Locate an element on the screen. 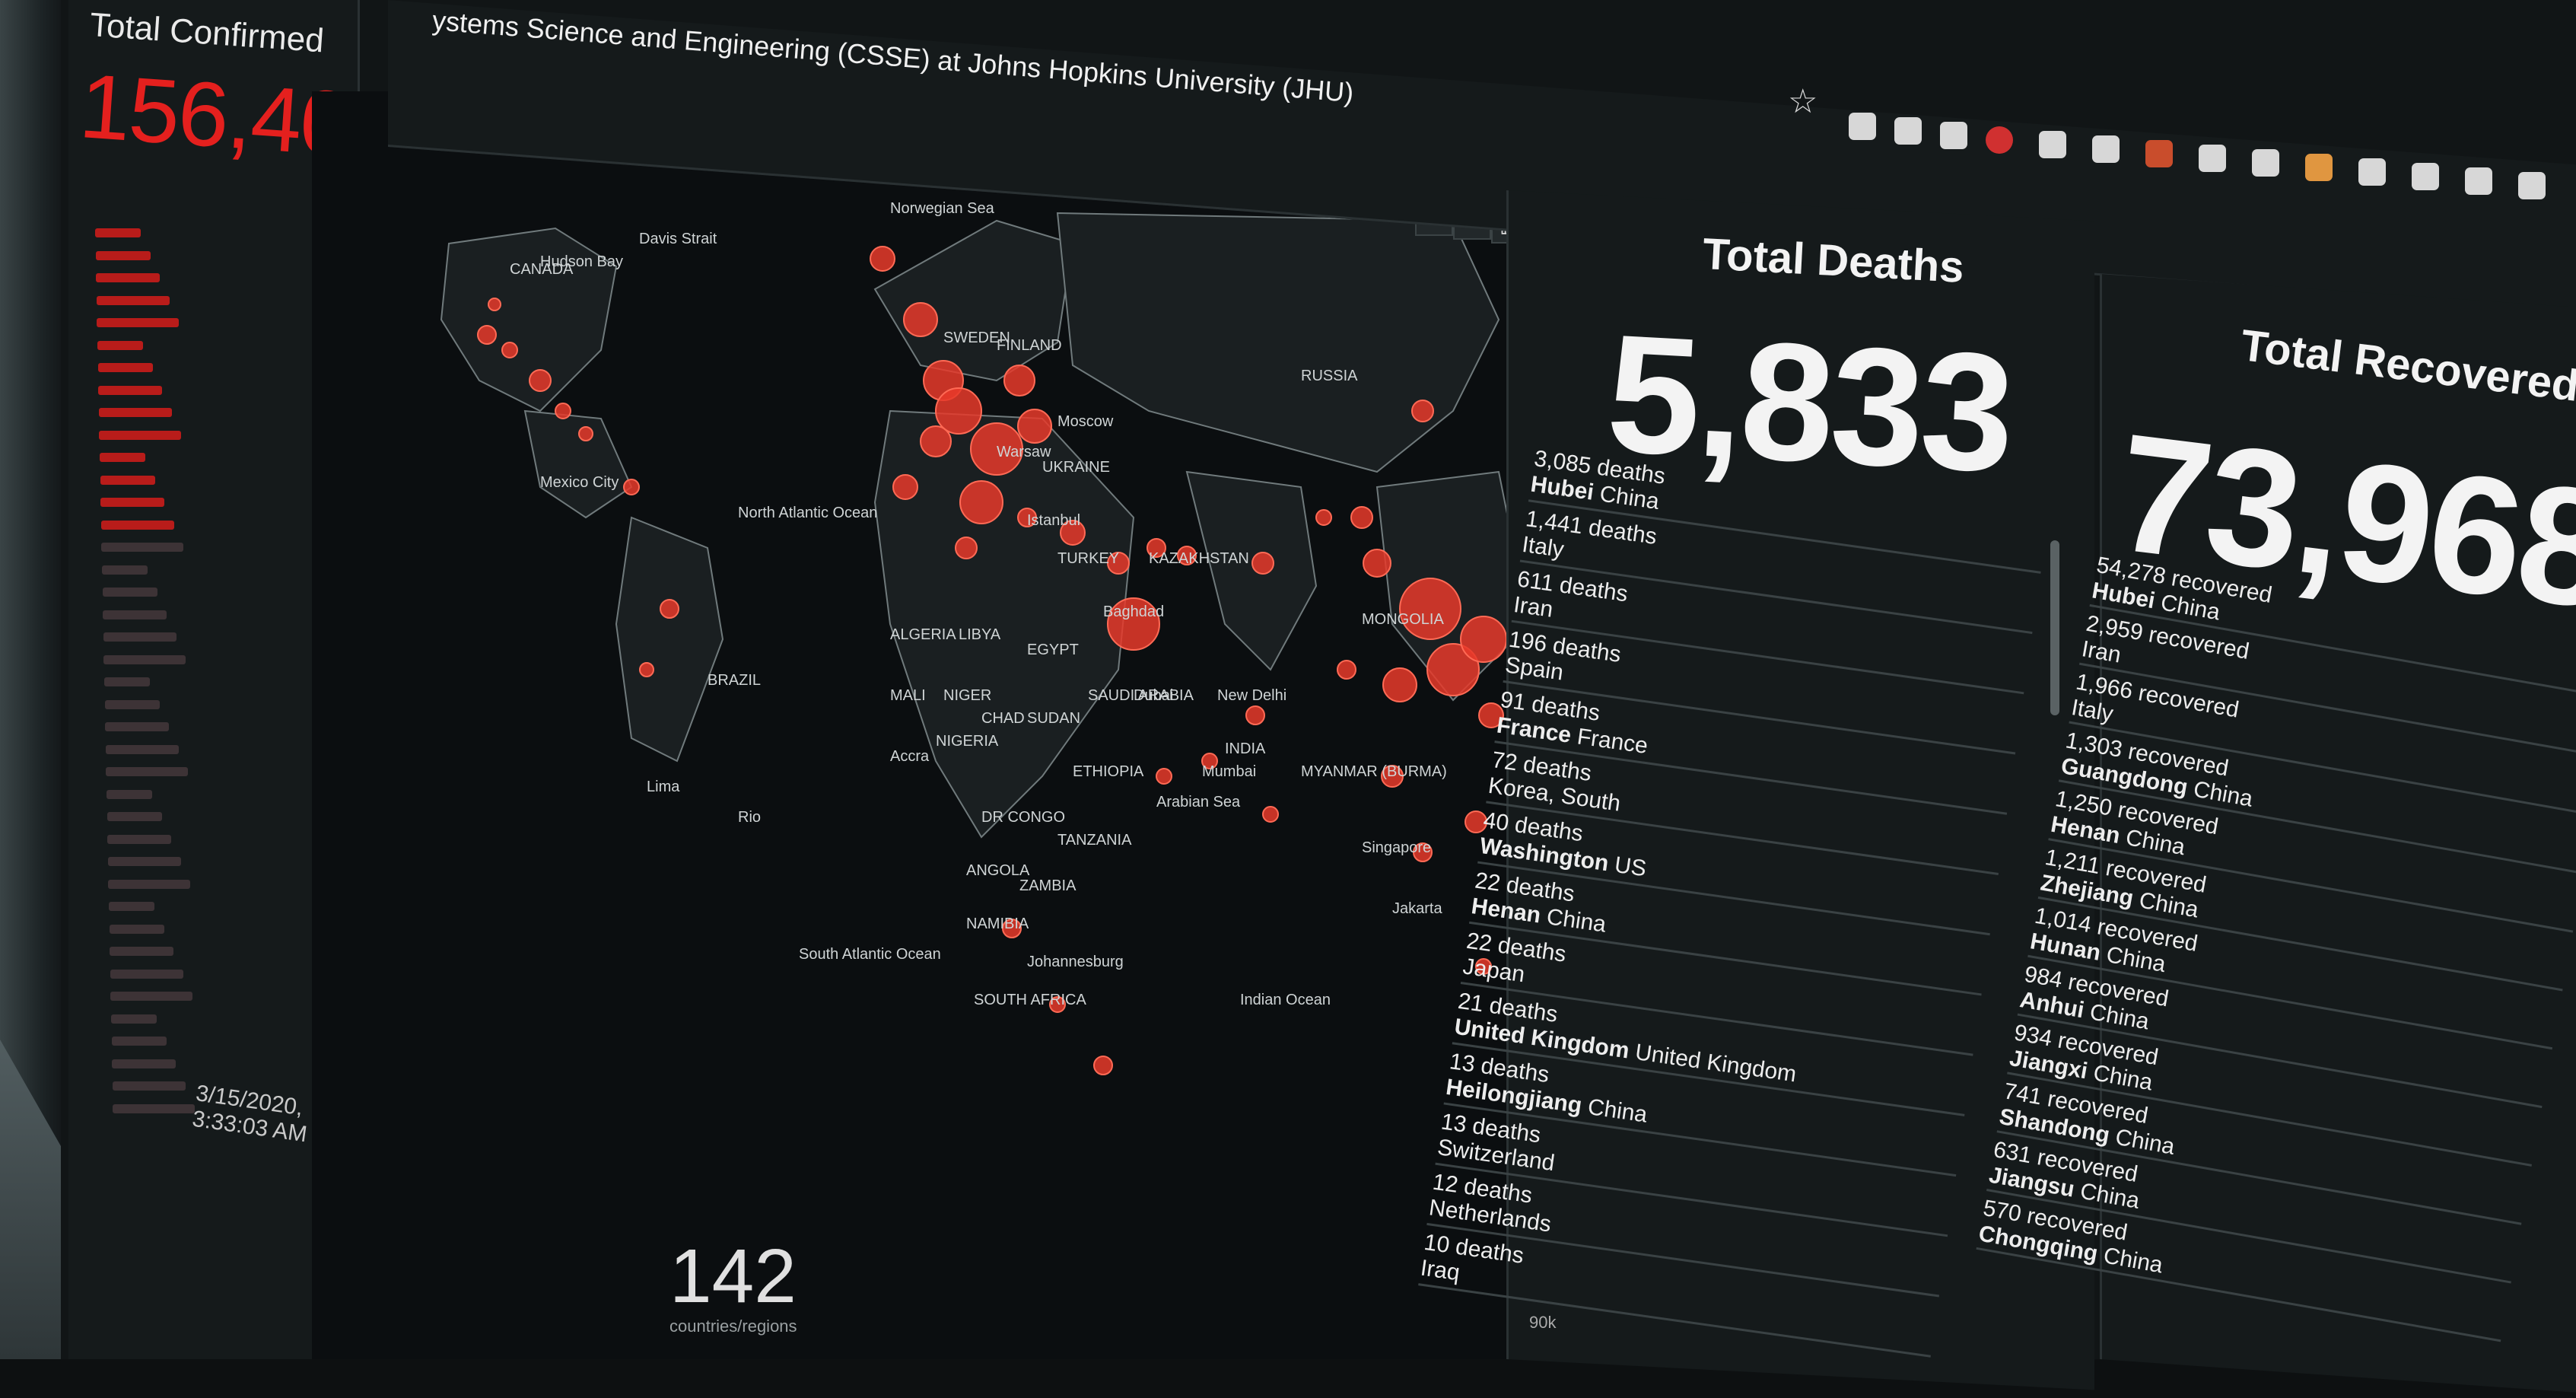 The height and width of the screenshot is (1398, 2576). star-icon: ☆ is located at coordinates (1803, 102).